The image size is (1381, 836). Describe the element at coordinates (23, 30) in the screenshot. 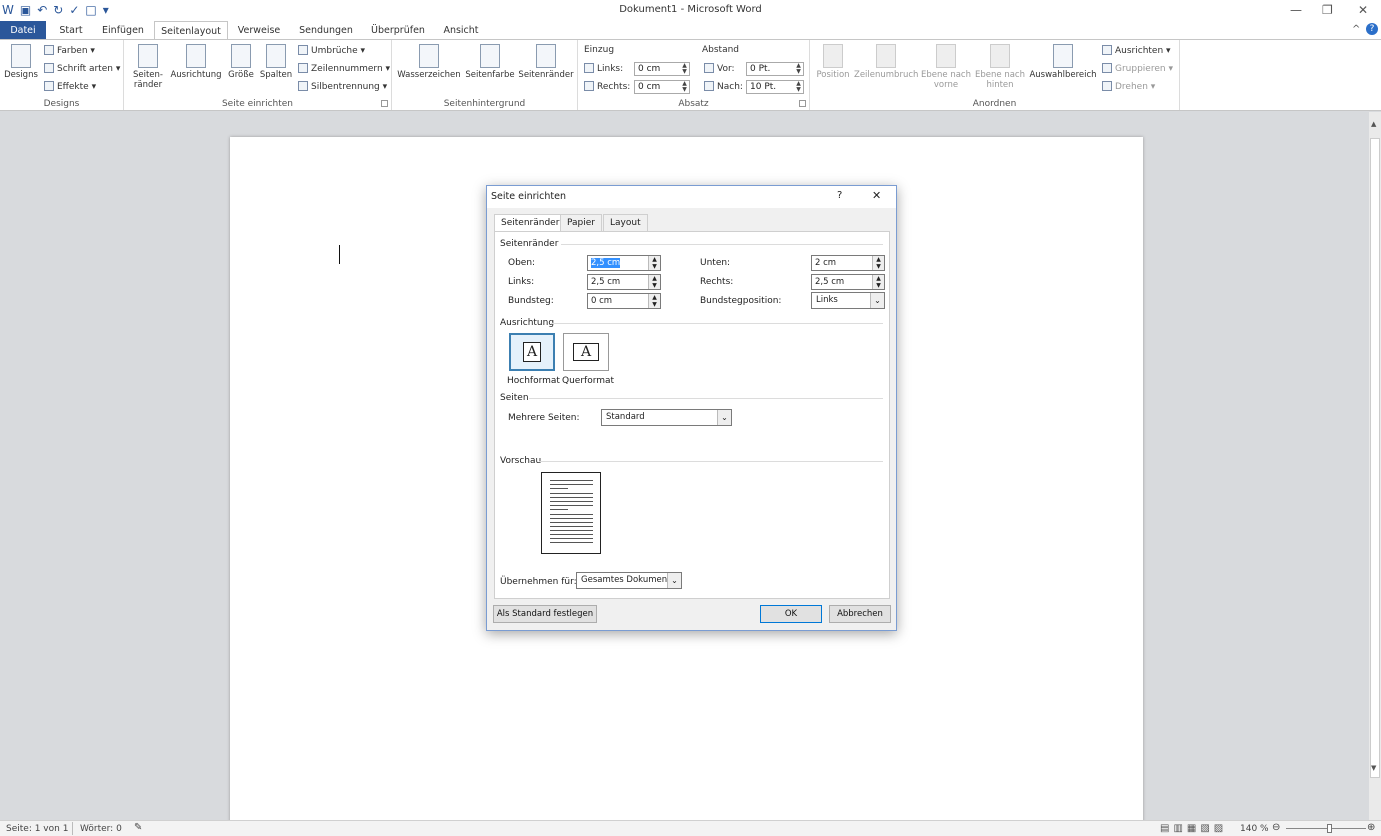

I see `tab-datei: Datei` at that location.